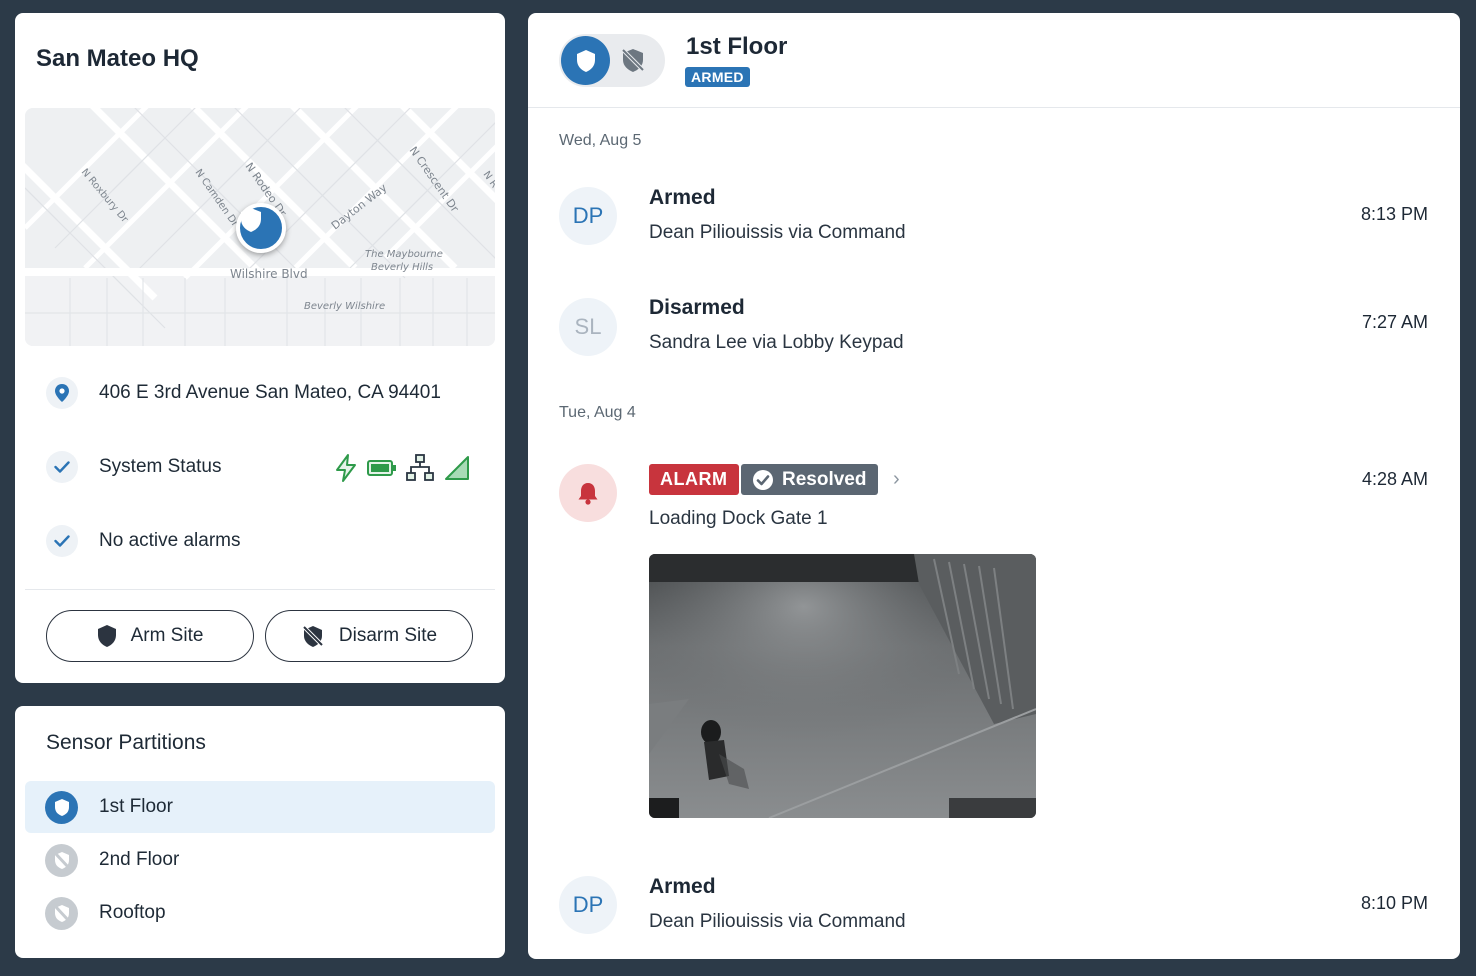 The height and width of the screenshot is (976, 1476). I want to click on armed-status-badge: ARMED, so click(717, 77).